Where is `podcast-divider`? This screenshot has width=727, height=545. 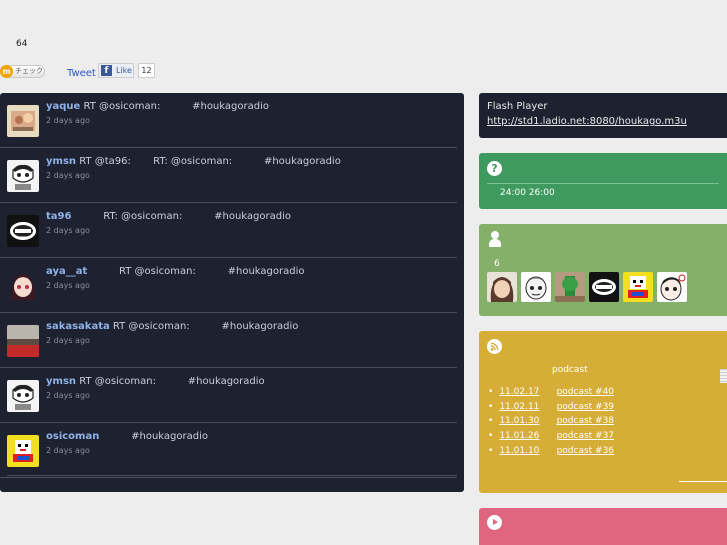
podcast-divider is located at coordinates (703, 481).